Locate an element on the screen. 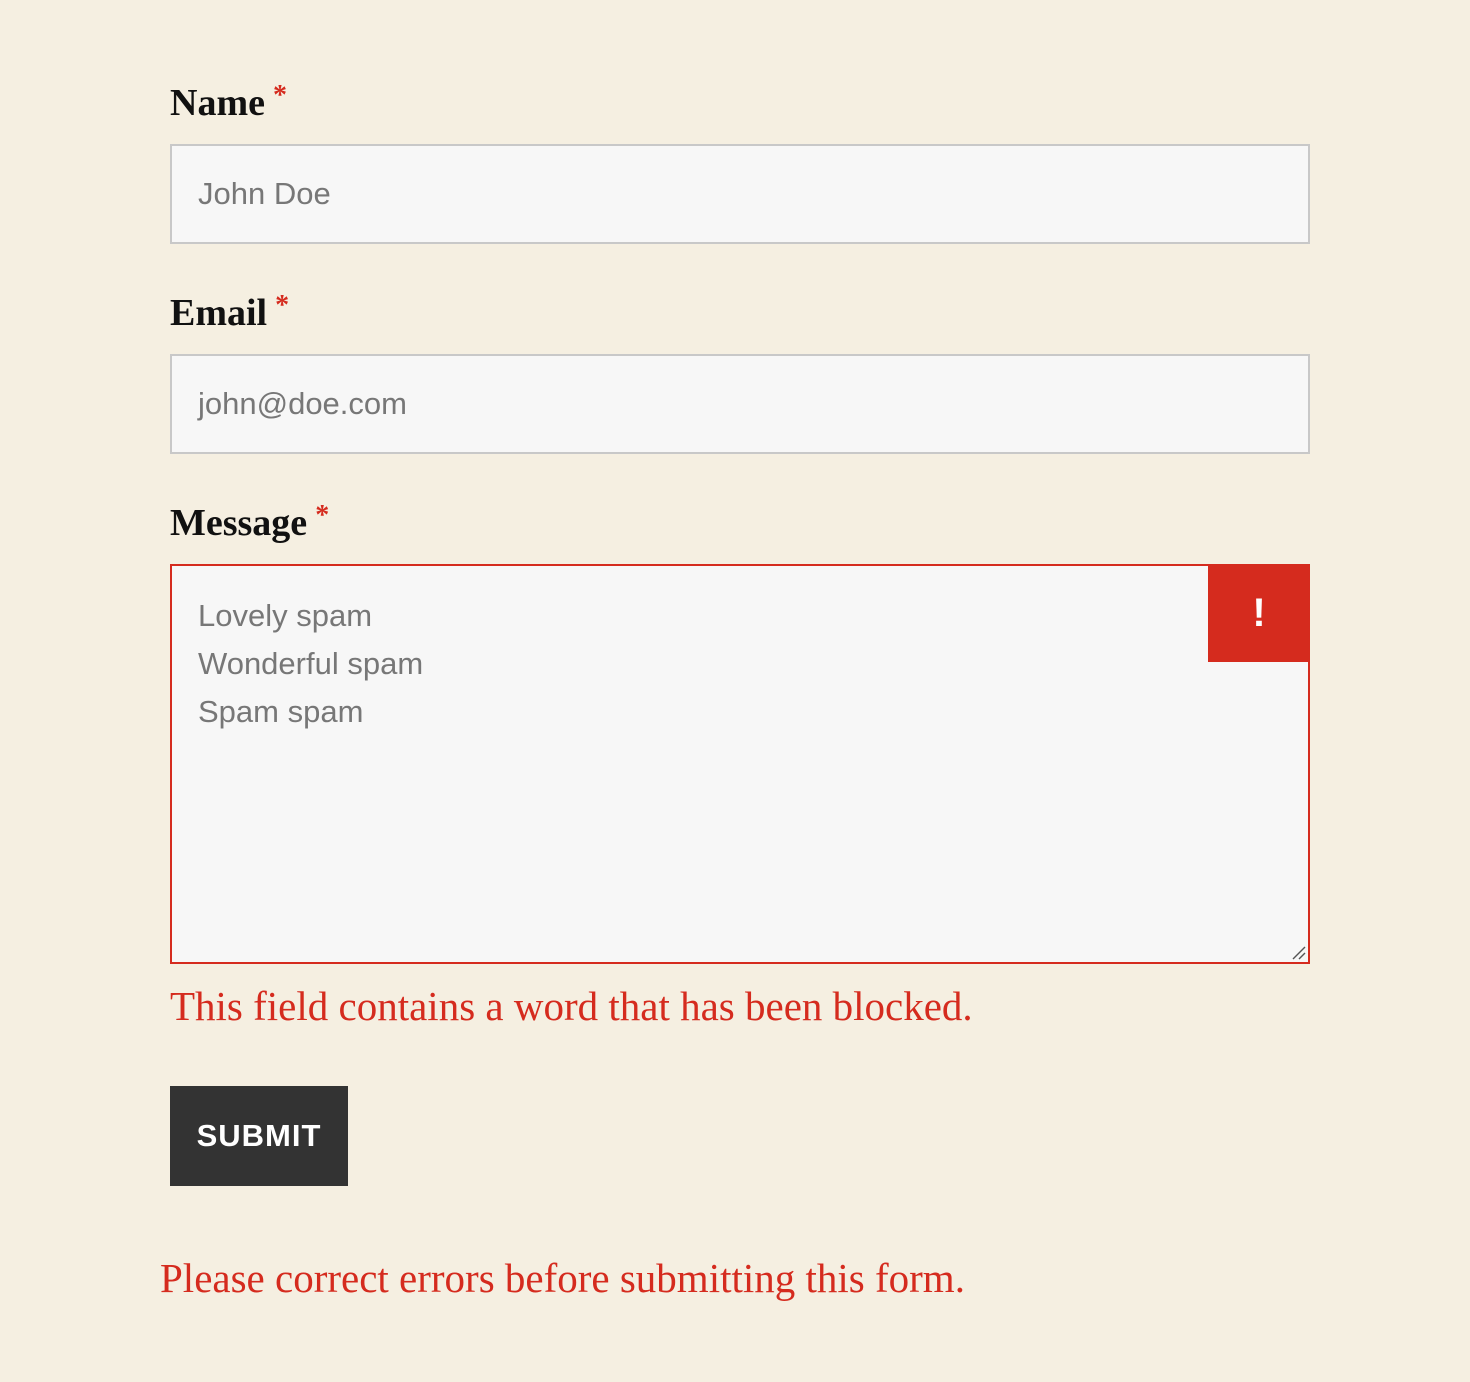 The height and width of the screenshot is (1382, 1470). email-label: Email * is located at coordinates (229, 313).